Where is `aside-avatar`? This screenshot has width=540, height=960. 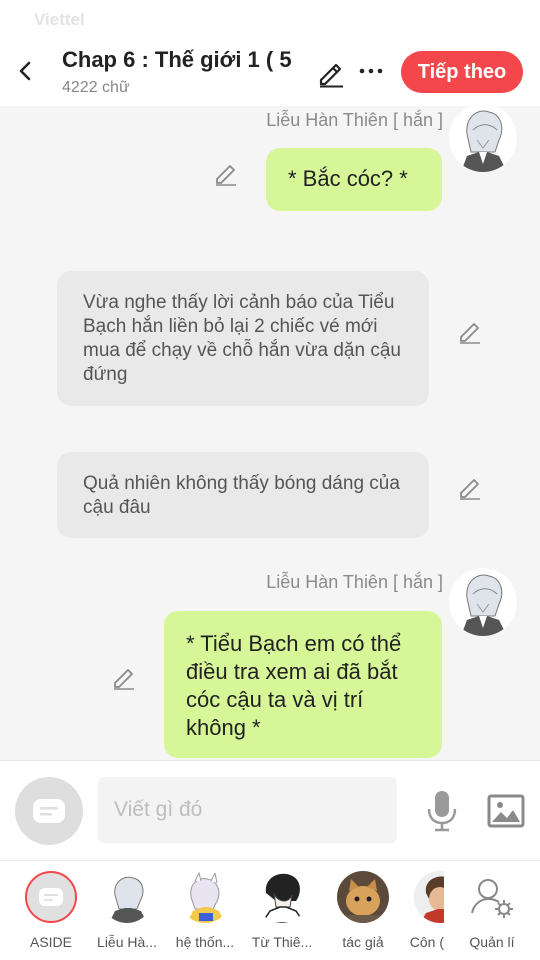 aside-avatar is located at coordinates (51, 897).